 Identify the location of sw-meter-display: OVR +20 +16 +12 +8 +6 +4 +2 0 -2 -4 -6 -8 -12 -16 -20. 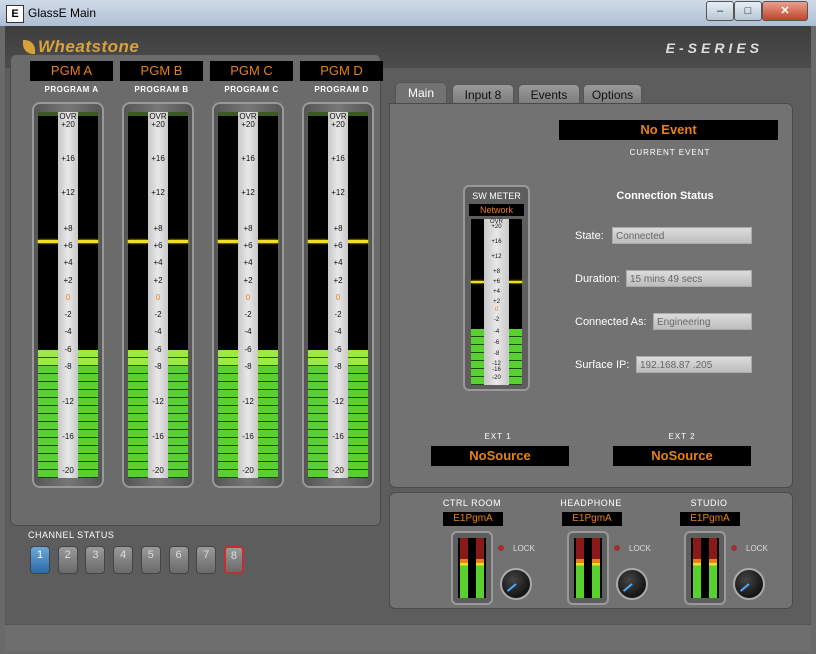
(496, 302).